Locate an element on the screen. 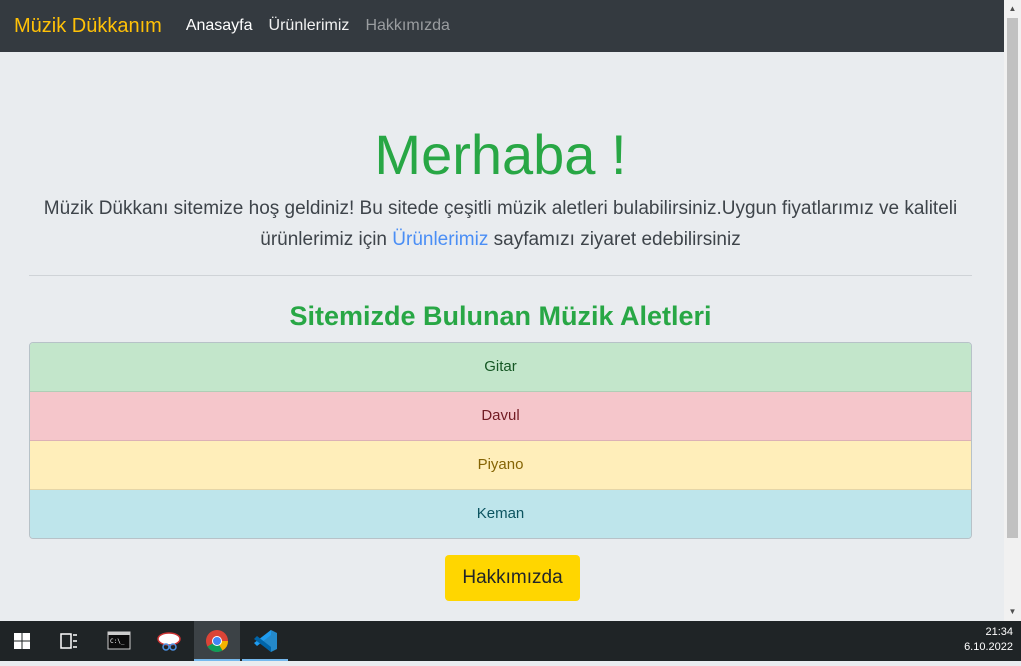 The height and width of the screenshot is (666, 1021). nav-link-hakkimizda: Hakkımızda is located at coordinates (407, 26).